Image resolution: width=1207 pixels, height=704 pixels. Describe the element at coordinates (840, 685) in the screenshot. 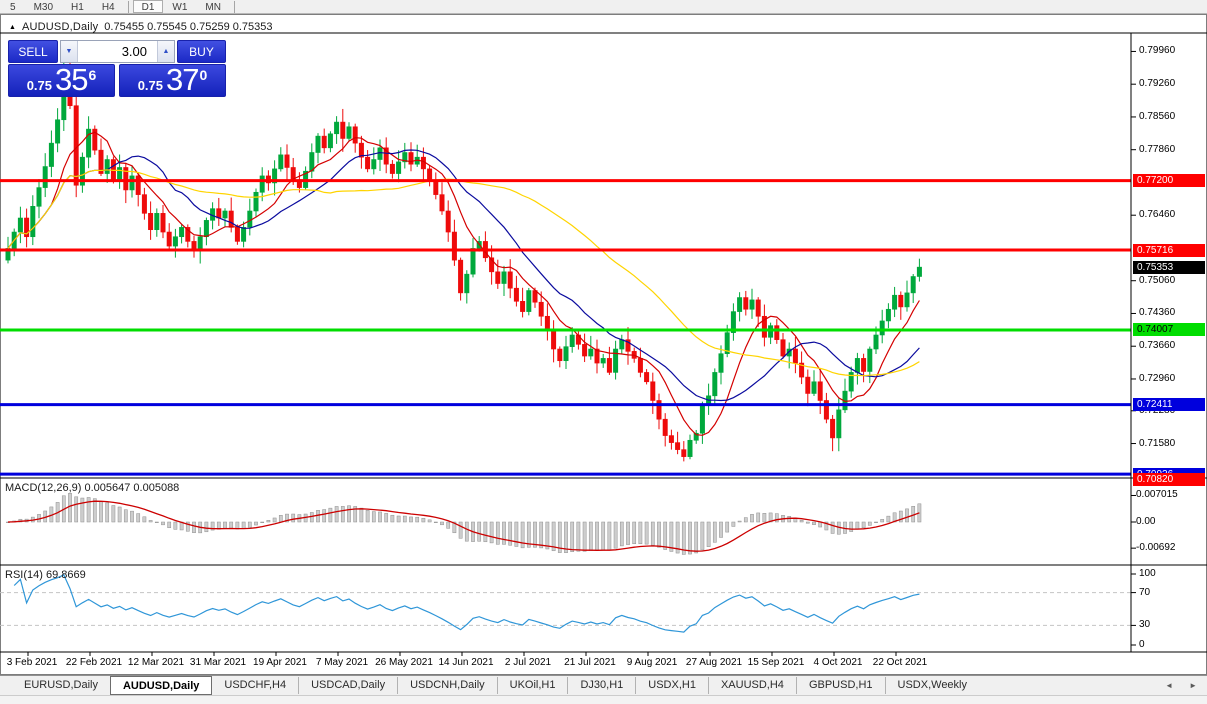

I see `chart-tab-gbpusd-h1: GBPUSD,H1` at that location.